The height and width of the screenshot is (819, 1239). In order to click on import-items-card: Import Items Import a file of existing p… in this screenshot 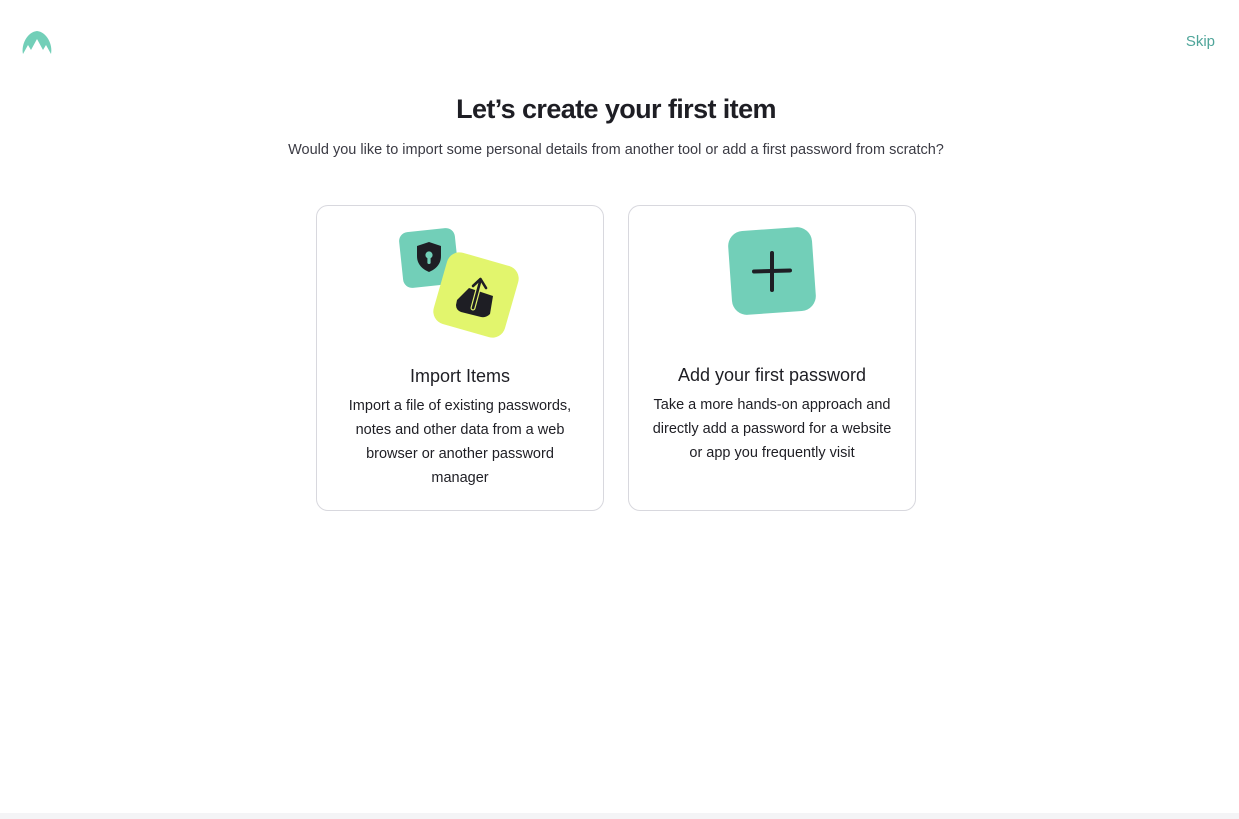, I will do `click(460, 358)`.